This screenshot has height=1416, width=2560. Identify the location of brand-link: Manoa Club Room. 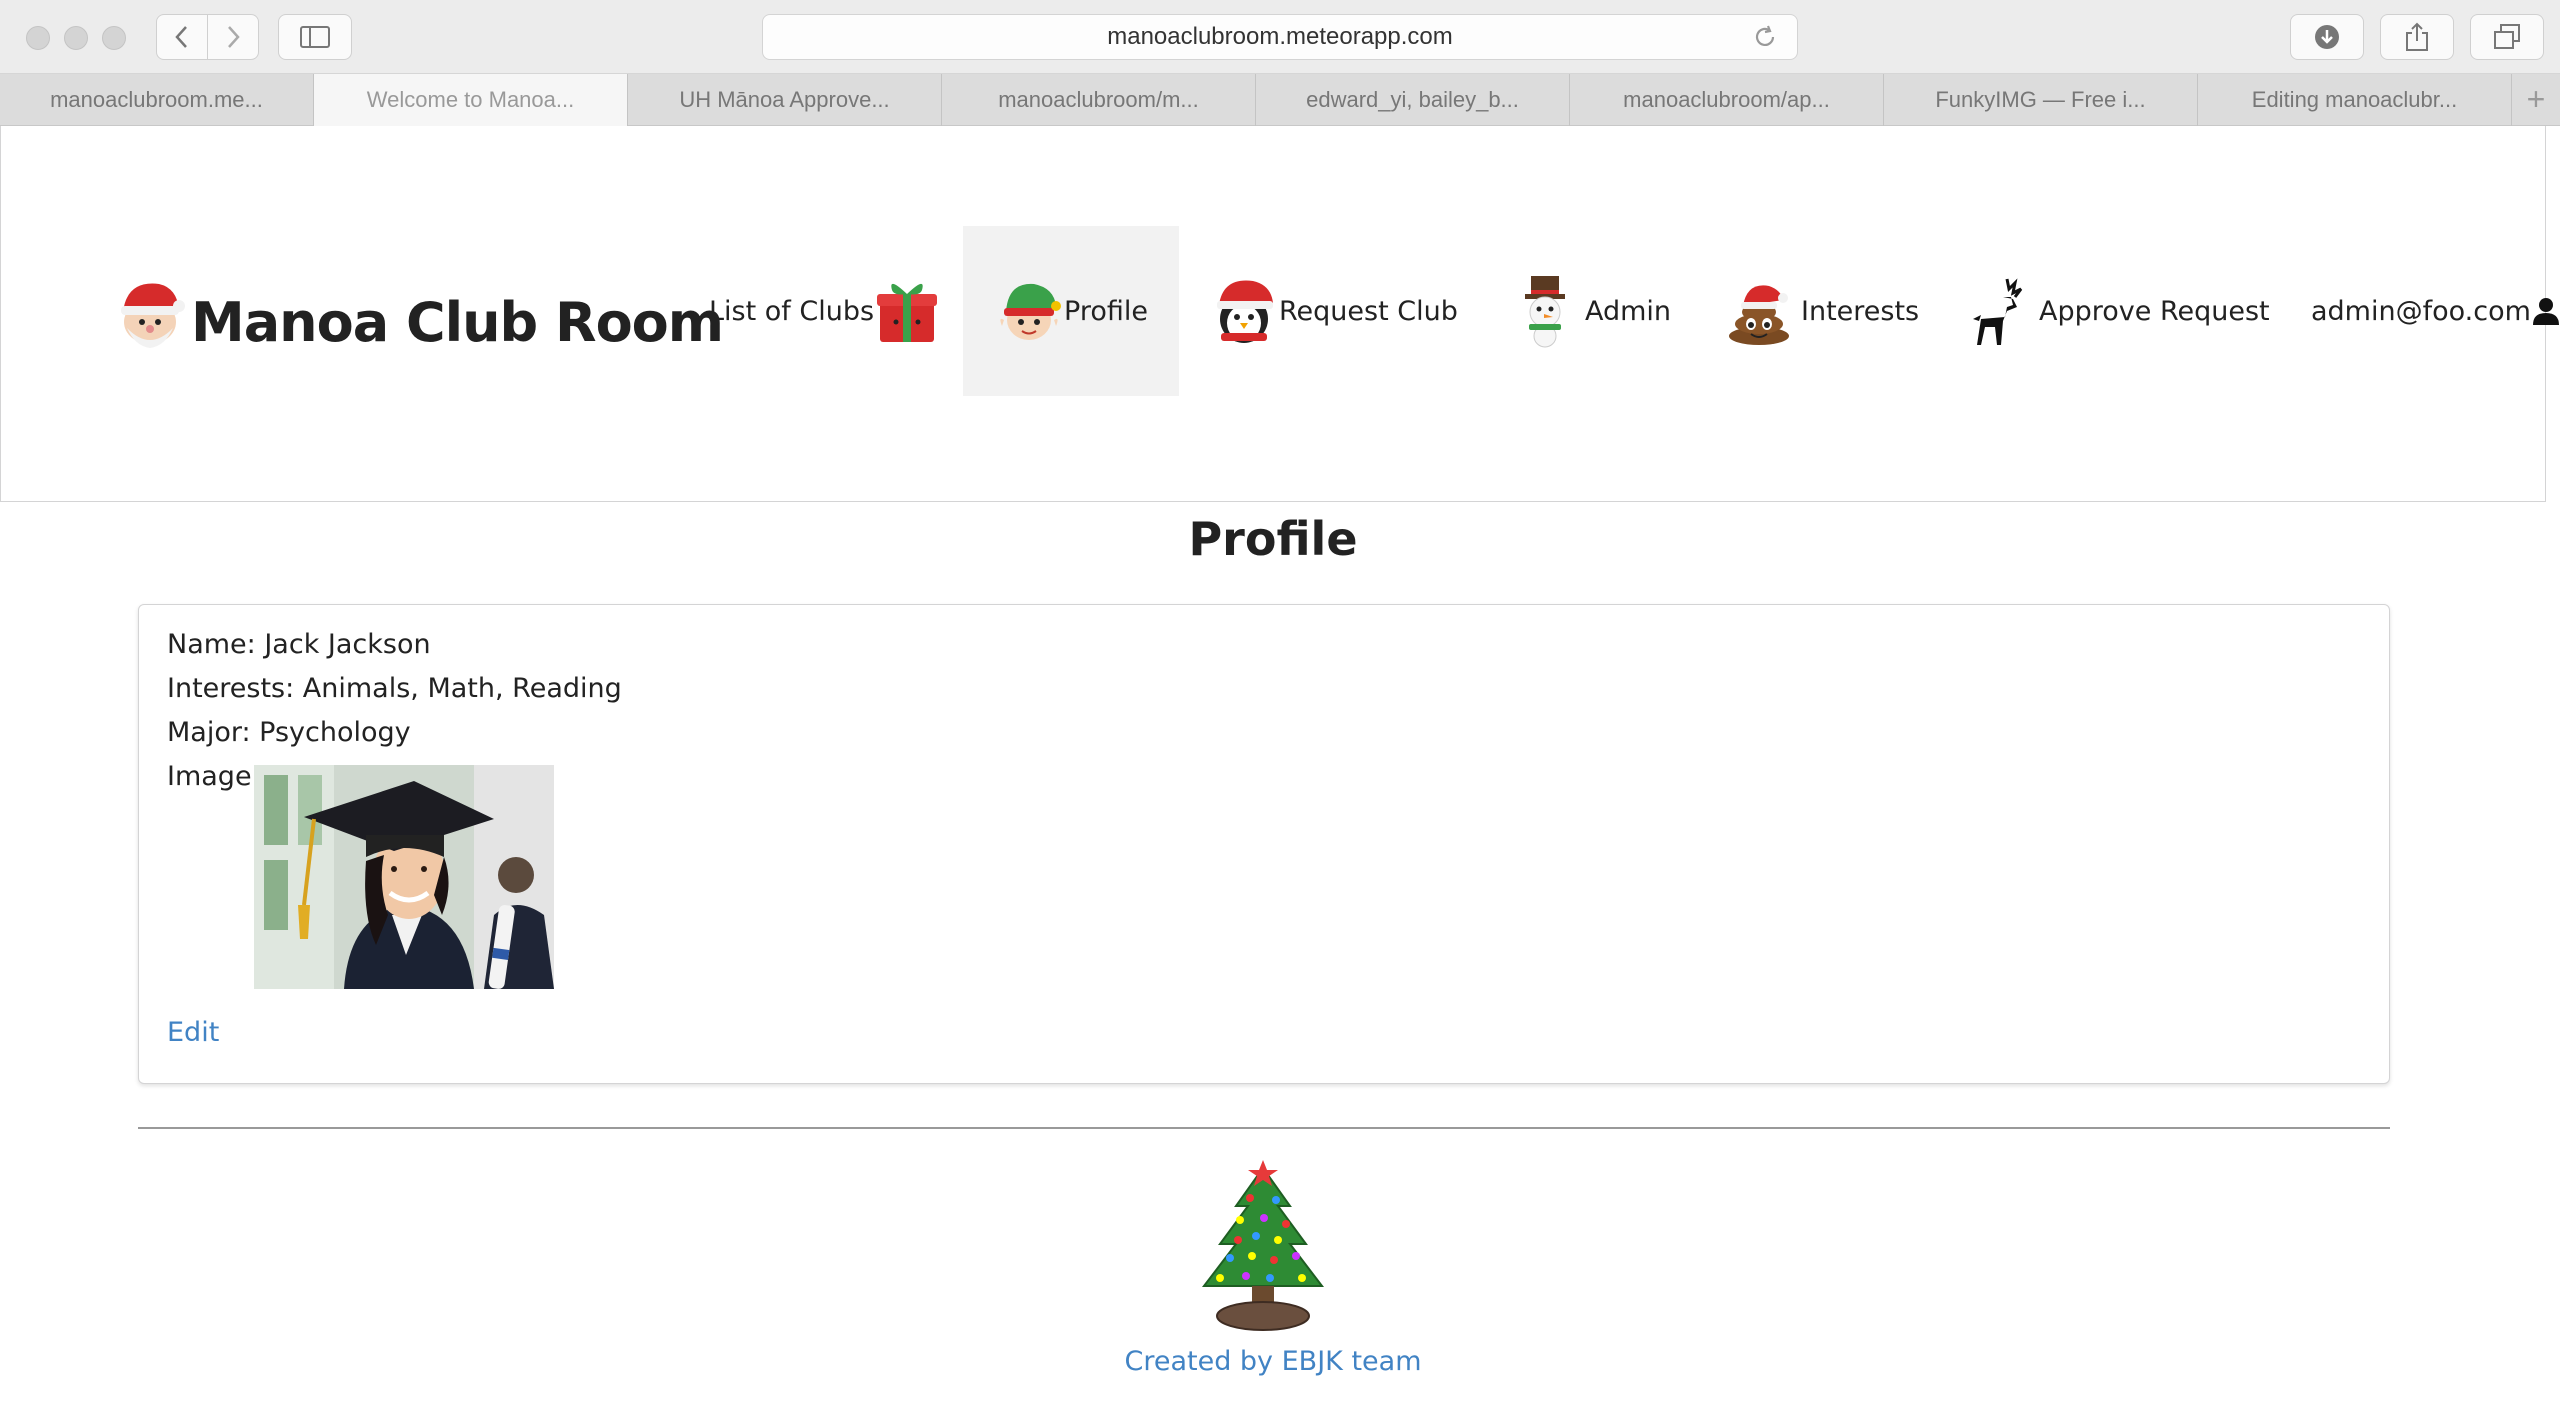
(418, 315).